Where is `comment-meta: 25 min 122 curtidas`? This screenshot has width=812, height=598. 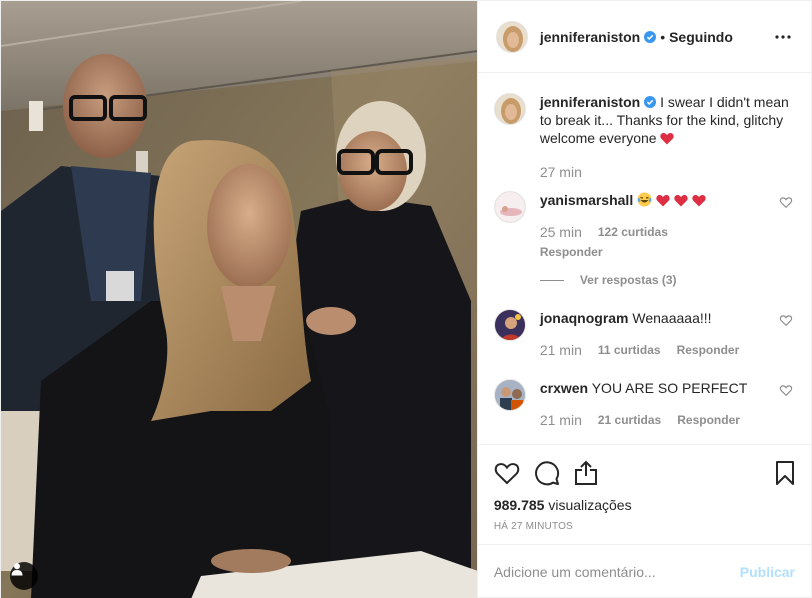
comment-meta: 25 min 122 curtidas is located at coordinates (667, 232).